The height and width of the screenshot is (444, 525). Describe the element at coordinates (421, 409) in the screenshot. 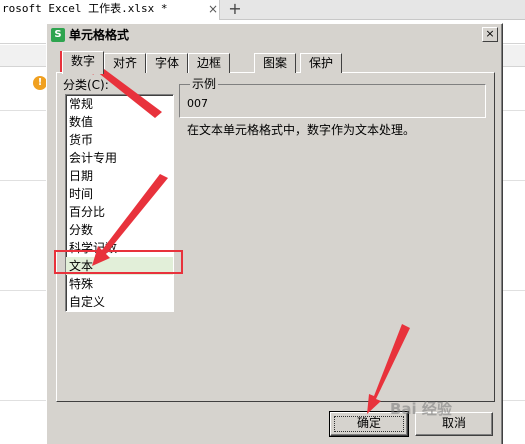

I see `watermark: Bai 经验` at that location.